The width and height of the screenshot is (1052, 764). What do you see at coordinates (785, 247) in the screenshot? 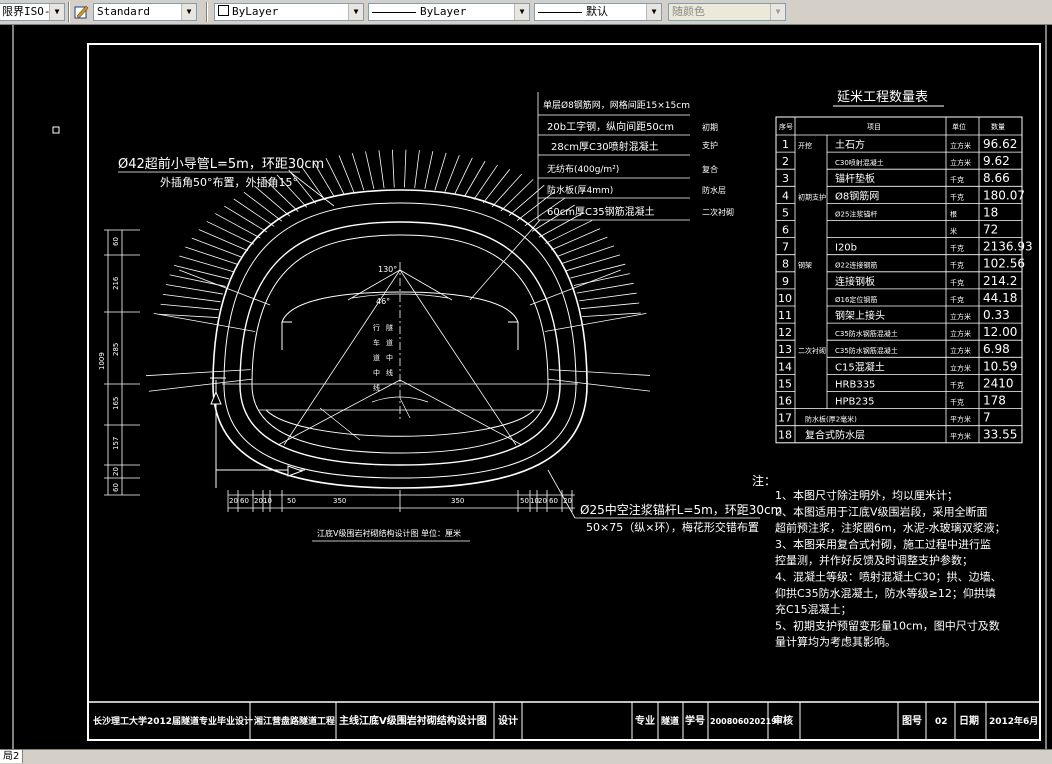
I see `table-row-no: 7` at bounding box center [785, 247].